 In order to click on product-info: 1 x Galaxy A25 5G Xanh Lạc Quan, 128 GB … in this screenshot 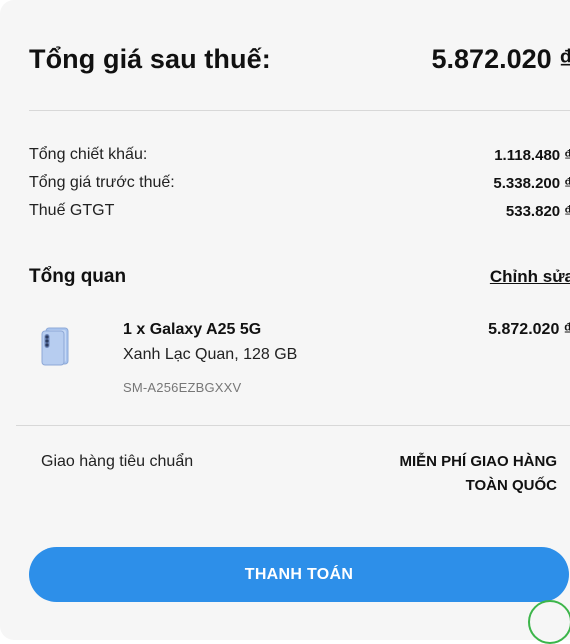, I will do `click(210, 356)`.